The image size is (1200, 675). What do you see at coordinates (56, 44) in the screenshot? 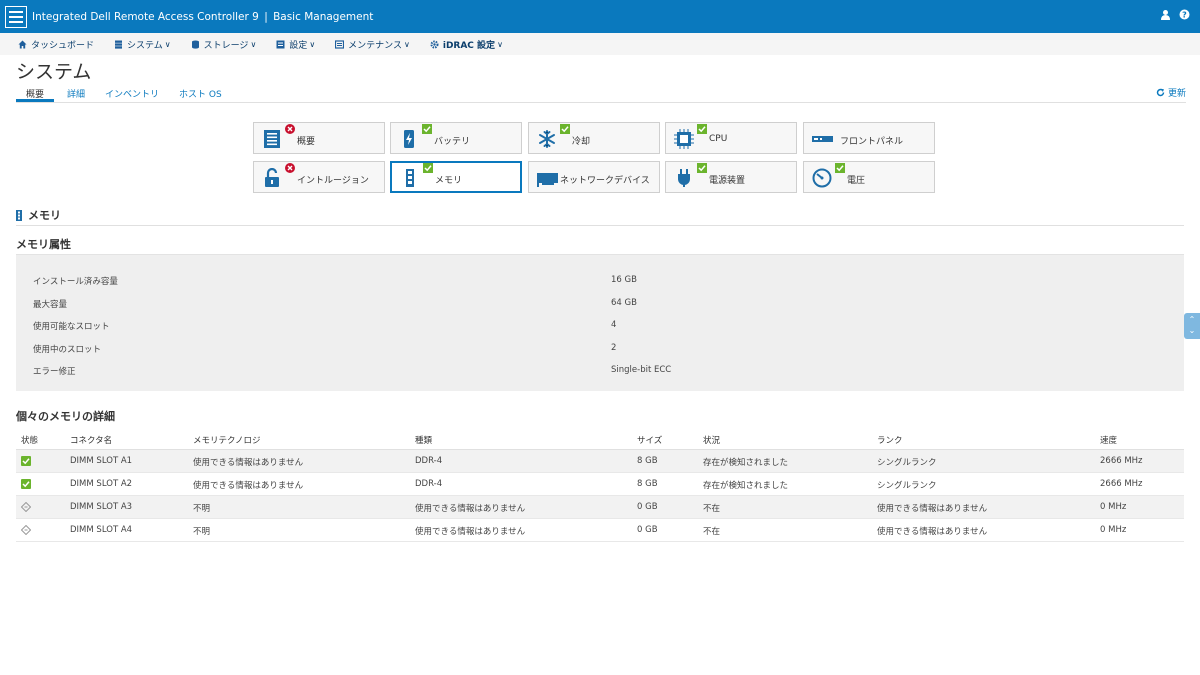
I see `nav-dashboard: タッシュボード` at bounding box center [56, 44].